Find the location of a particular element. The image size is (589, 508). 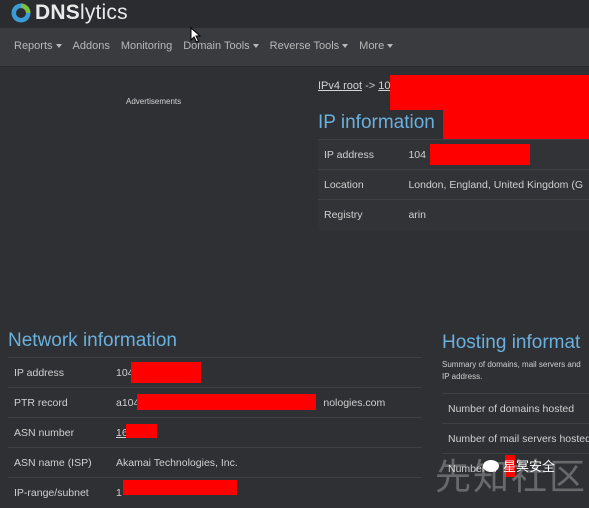

network-info-row: IP address 104 is located at coordinates (215, 372).